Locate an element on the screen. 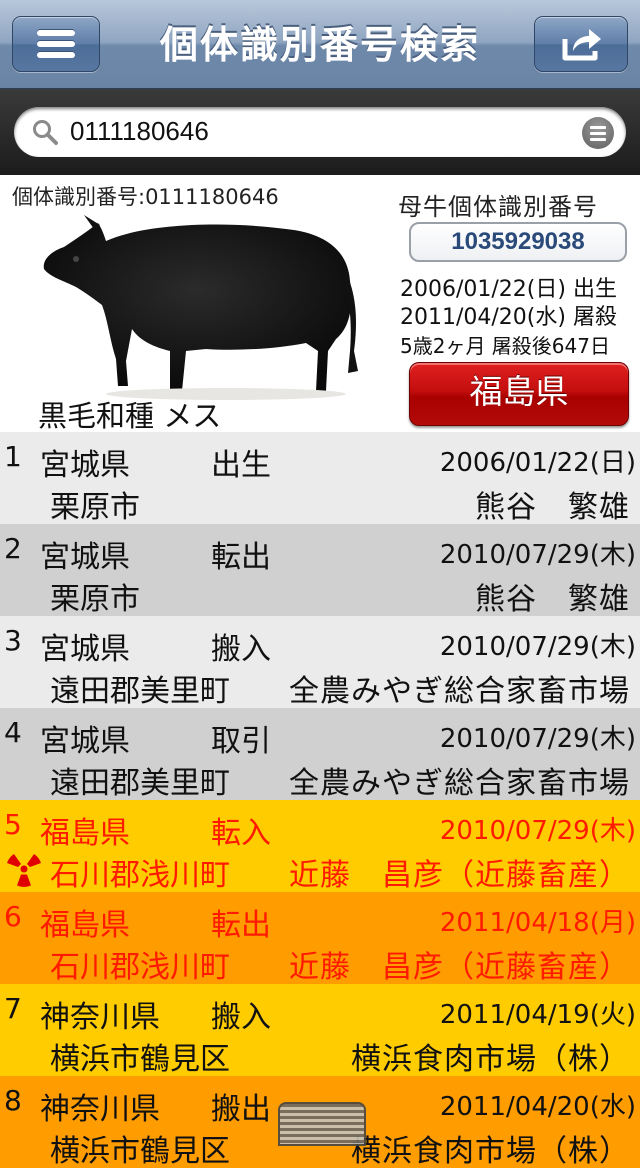  radiation-icon is located at coordinates (24, 870).